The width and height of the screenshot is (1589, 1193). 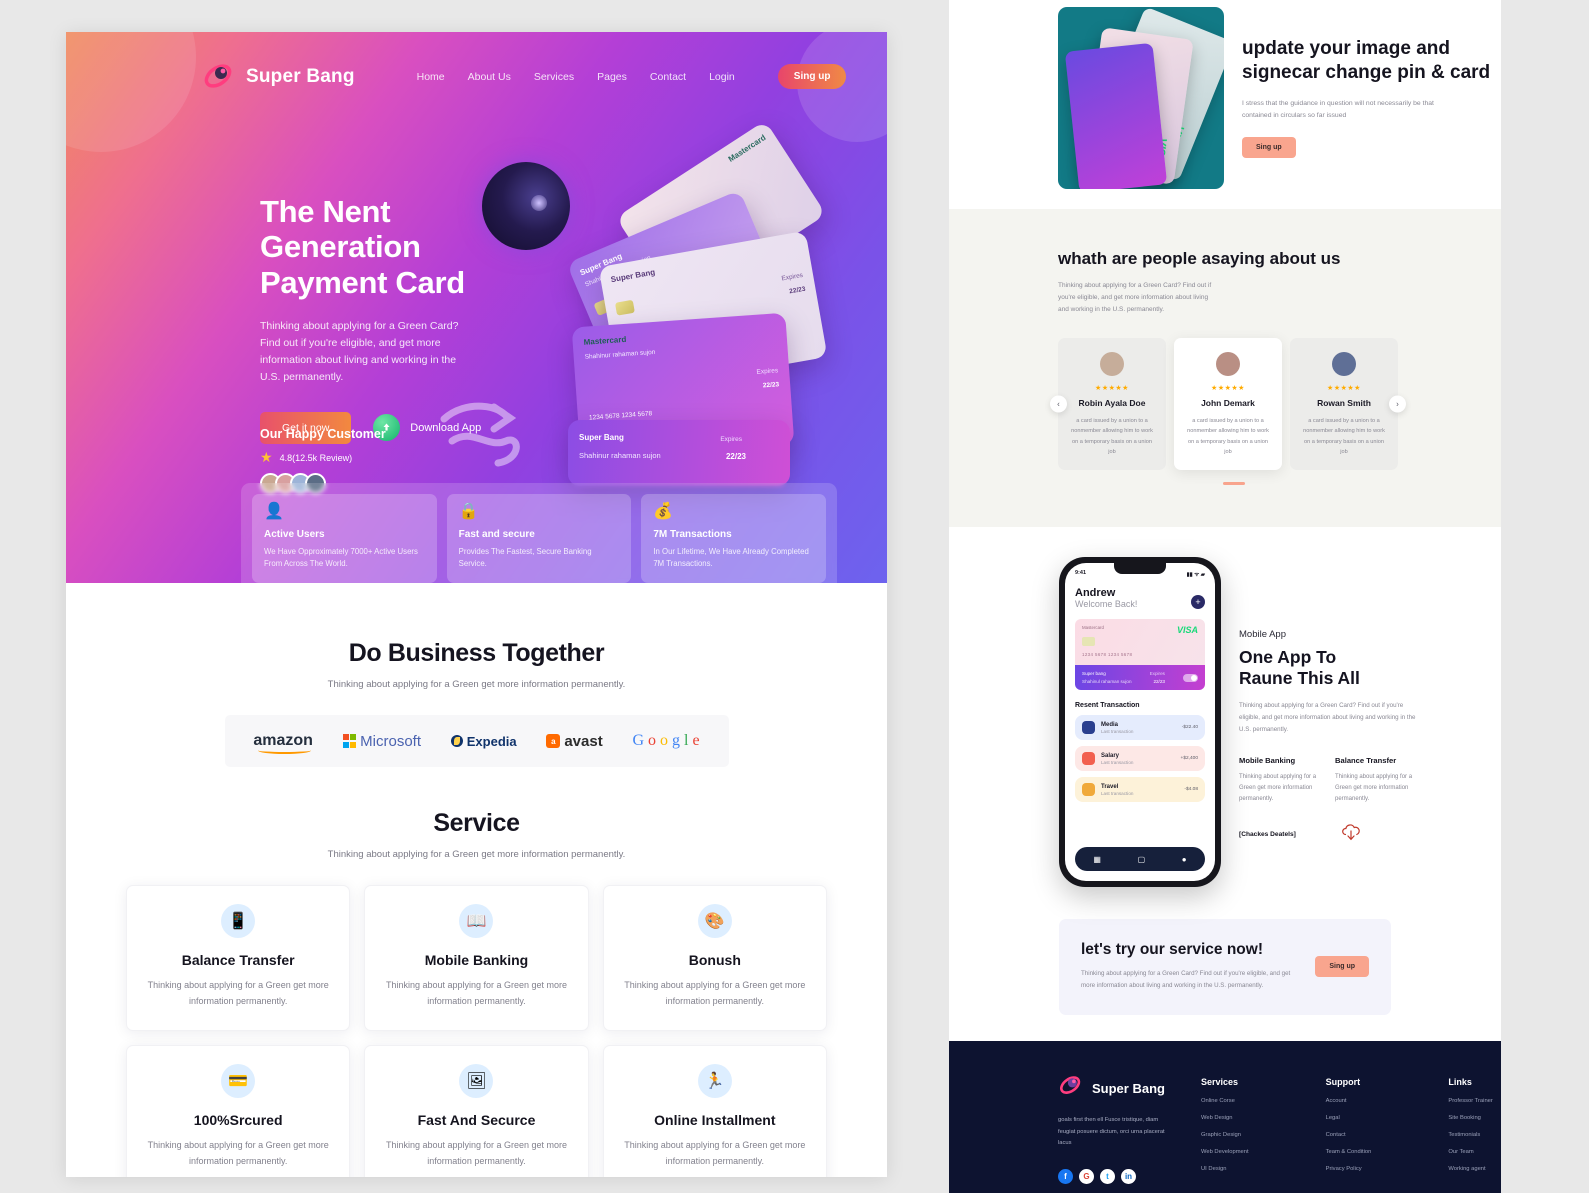 I want to click on cta-signup-button: Sing up, so click(x=1342, y=966).